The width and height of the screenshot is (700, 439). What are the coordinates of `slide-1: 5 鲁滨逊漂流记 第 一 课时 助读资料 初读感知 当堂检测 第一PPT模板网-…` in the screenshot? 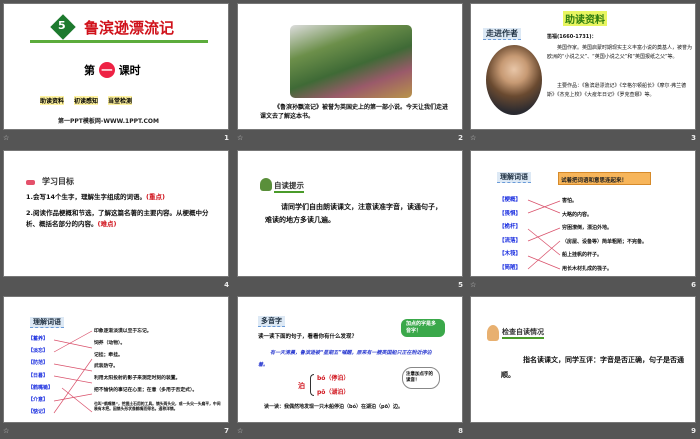 It's located at (116, 66).